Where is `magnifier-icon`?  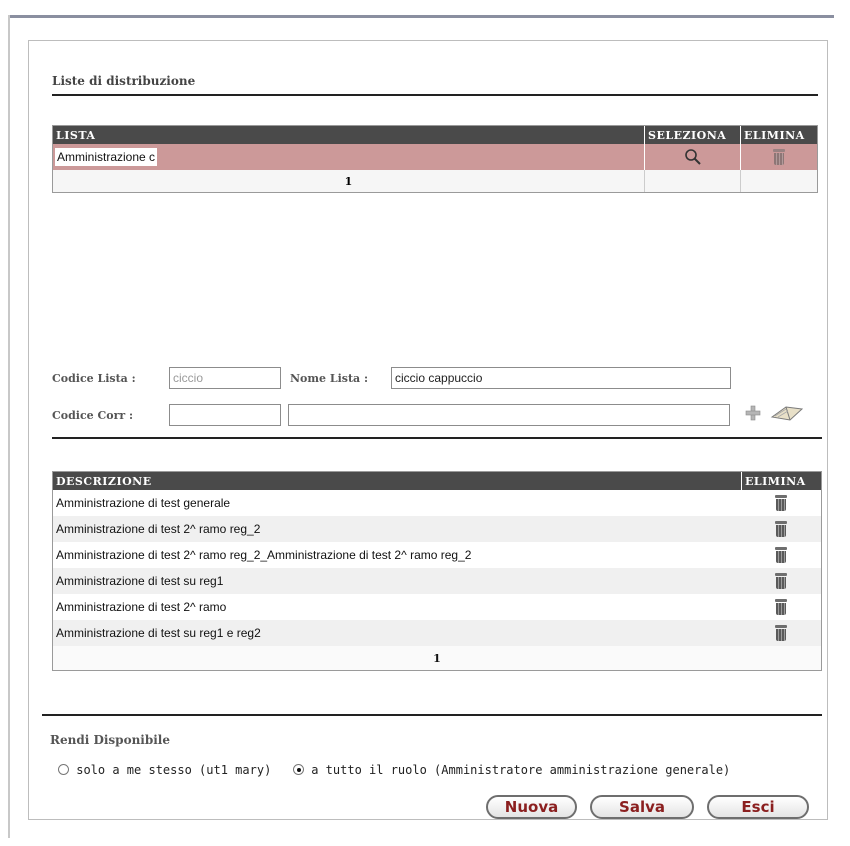
magnifier-icon is located at coordinates (693, 157).